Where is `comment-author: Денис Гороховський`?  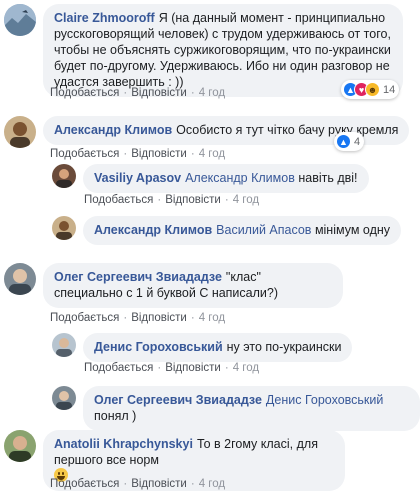 comment-author: Денис Гороховський is located at coordinates (158, 347).